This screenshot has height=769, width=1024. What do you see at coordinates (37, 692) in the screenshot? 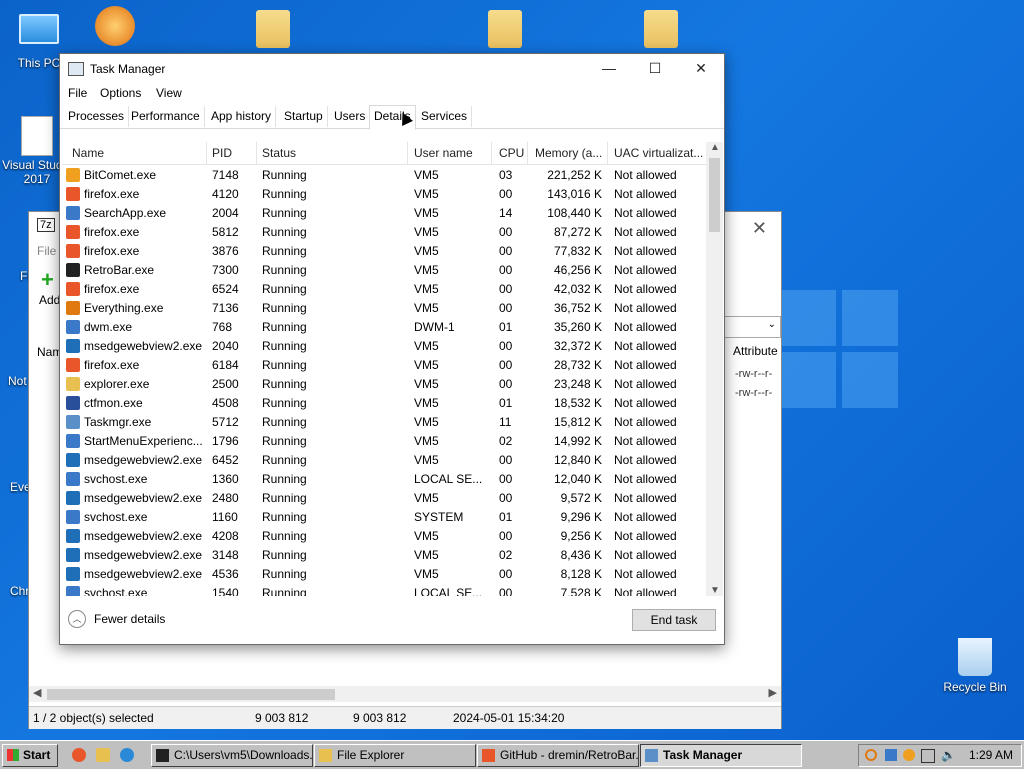
I see `scroll-left-icon: ◀` at bounding box center [37, 692].